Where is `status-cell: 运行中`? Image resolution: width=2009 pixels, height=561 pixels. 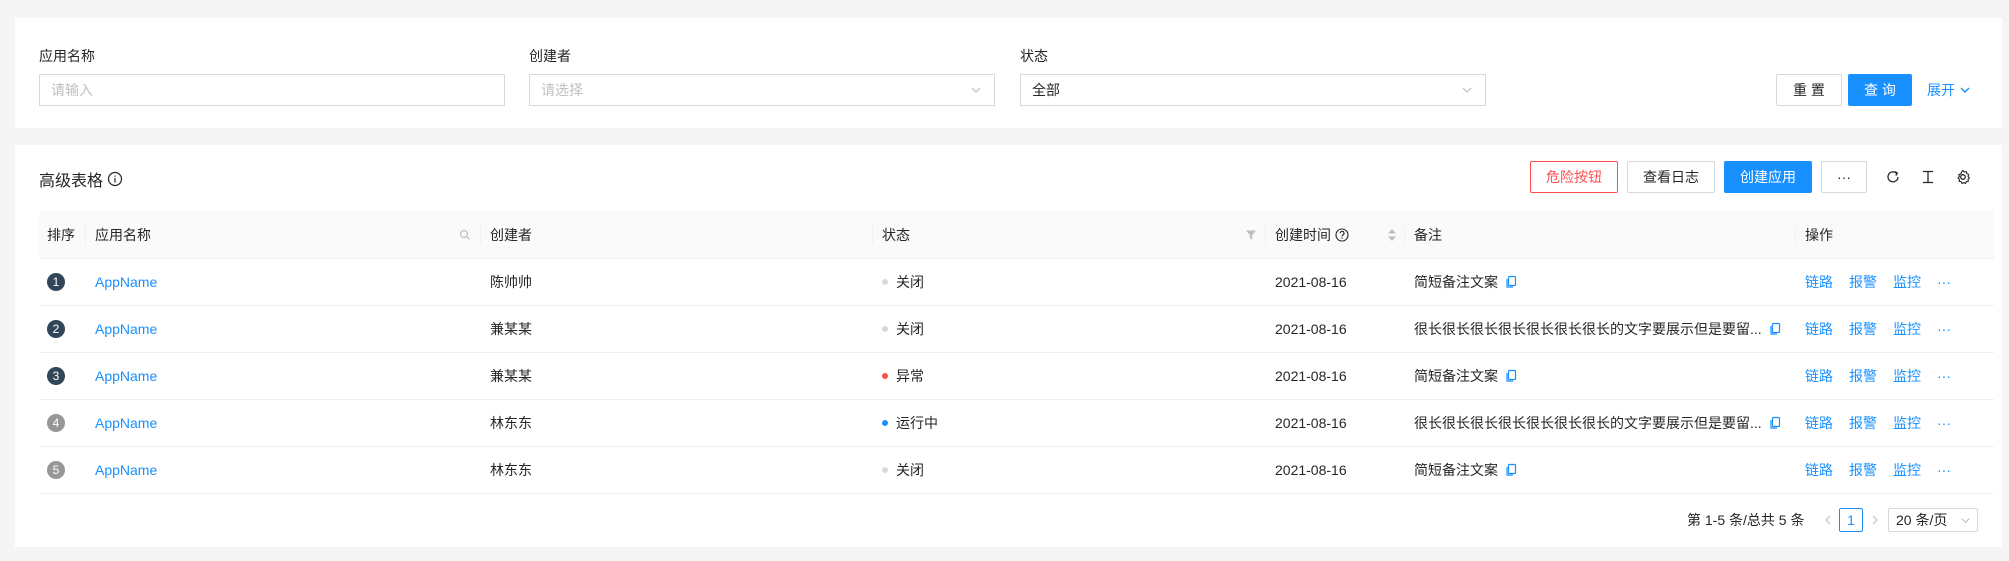
status-cell: 运行中 is located at coordinates (910, 423).